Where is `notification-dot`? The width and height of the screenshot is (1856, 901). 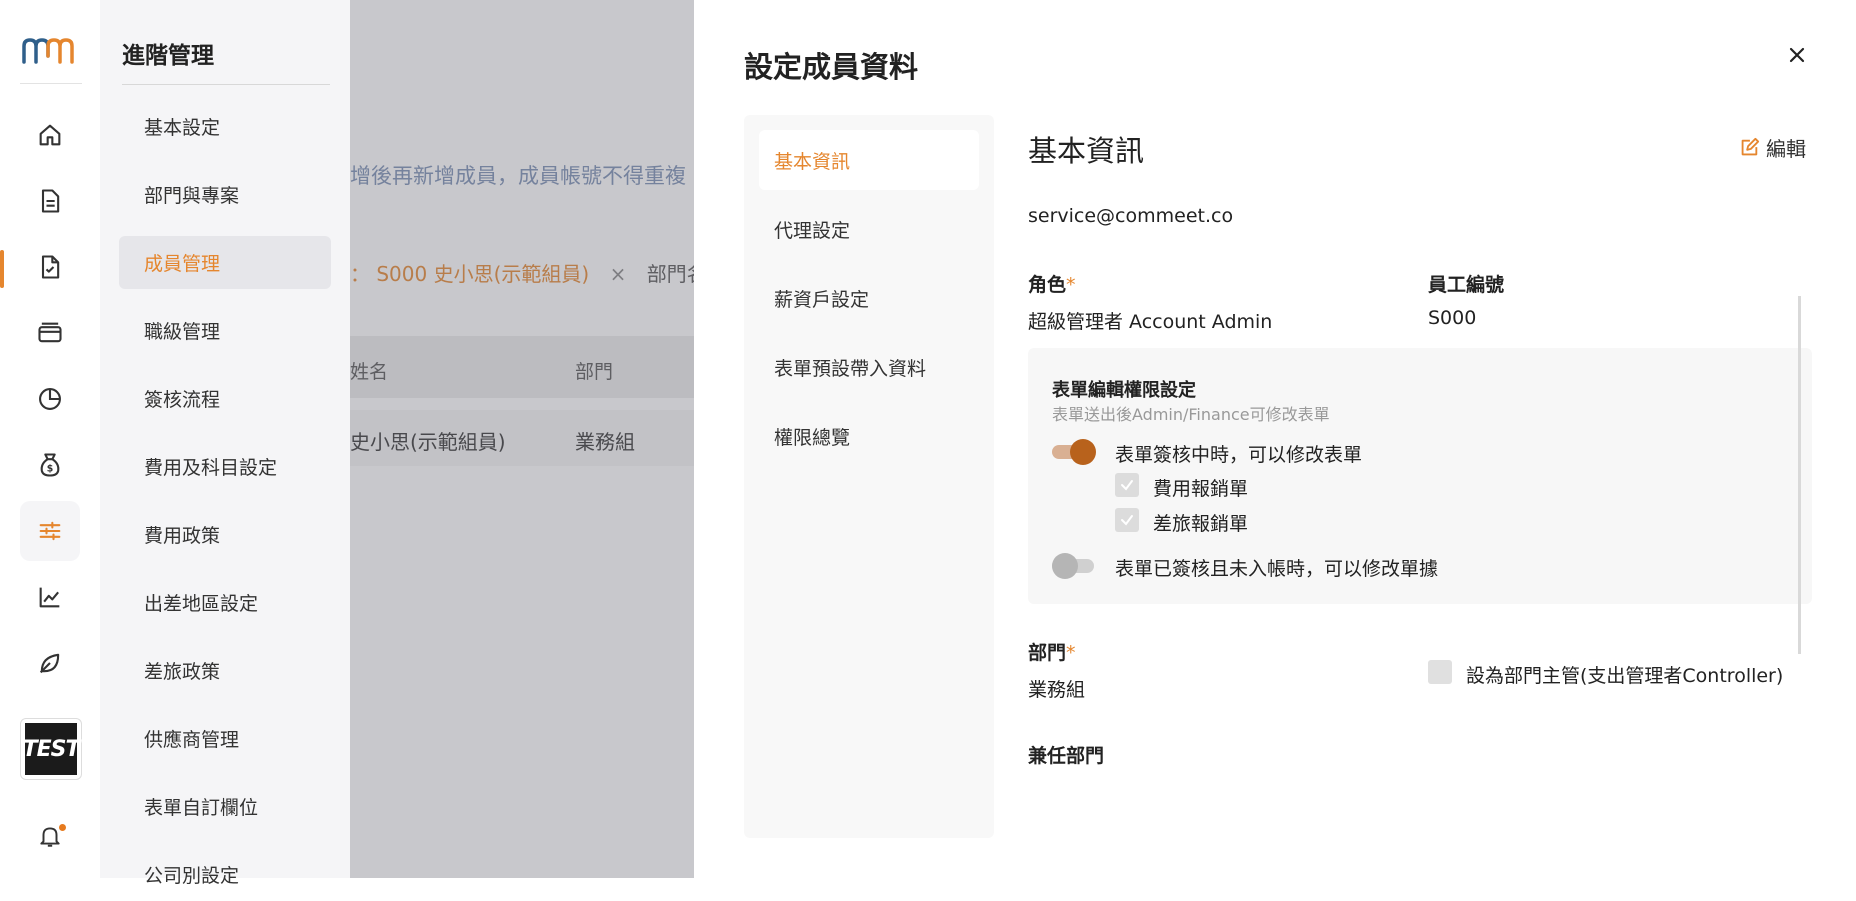
notification-dot is located at coordinates (62, 827).